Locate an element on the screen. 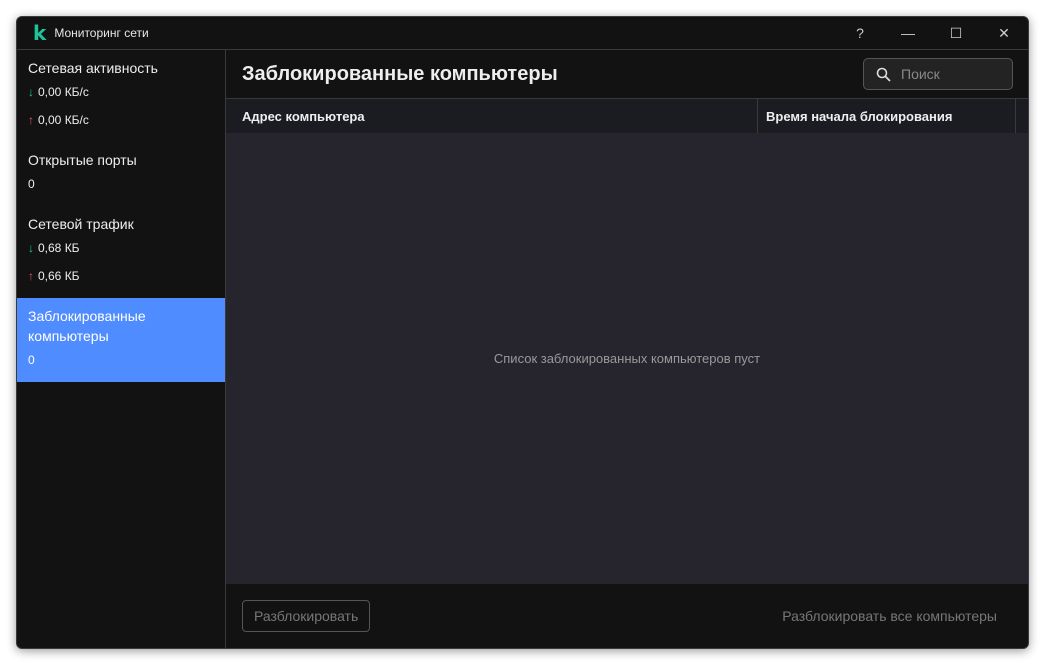 This screenshot has height=664, width=1044. sidebar-item-network-traffic: Сетевой трафик ↓ 0,68 КБ ↑ 0,66 КБ is located at coordinates (121, 252).